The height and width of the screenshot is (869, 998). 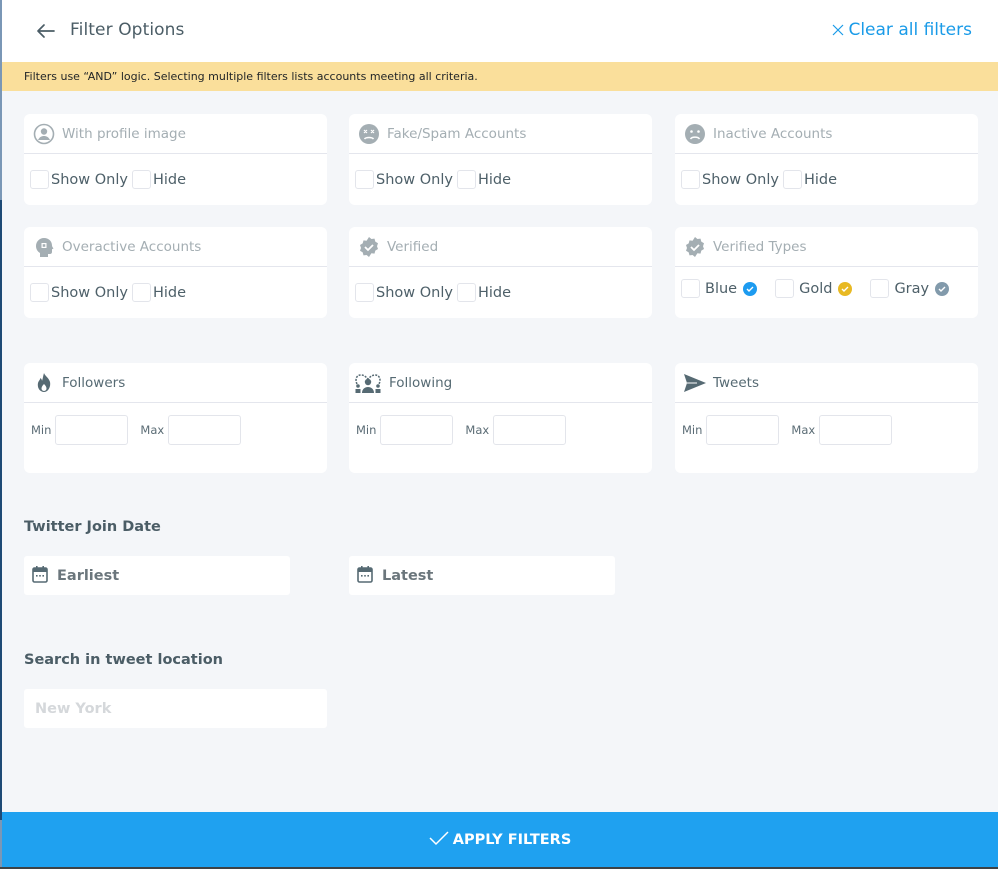 What do you see at coordinates (845, 288) in the screenshot?
I see `gold-check-badge-icon` at bounding box center [845, 288].